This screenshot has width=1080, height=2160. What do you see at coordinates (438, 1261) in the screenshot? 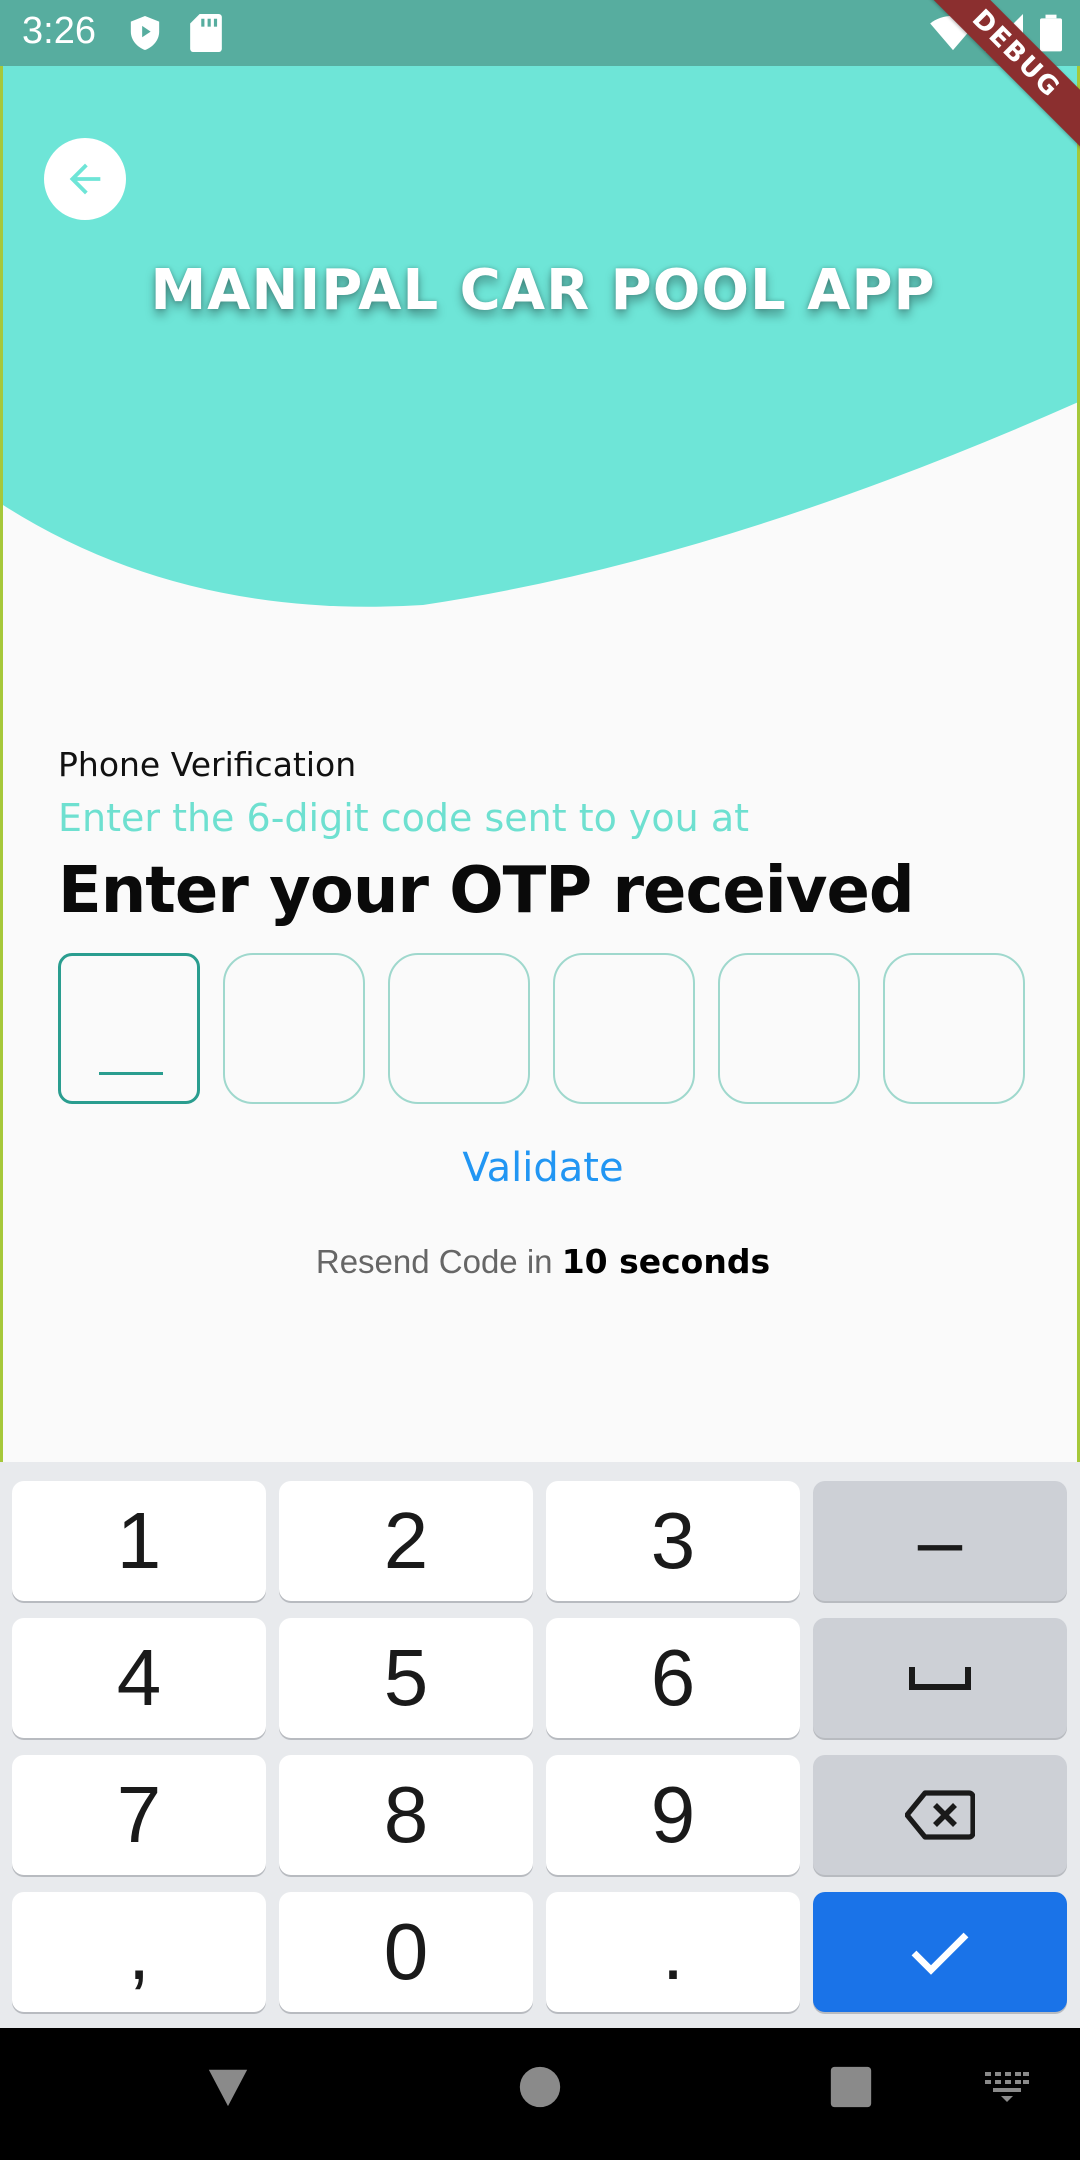
I see `resend-prefix: Resend Code in` at bounding box center [438, 1261].